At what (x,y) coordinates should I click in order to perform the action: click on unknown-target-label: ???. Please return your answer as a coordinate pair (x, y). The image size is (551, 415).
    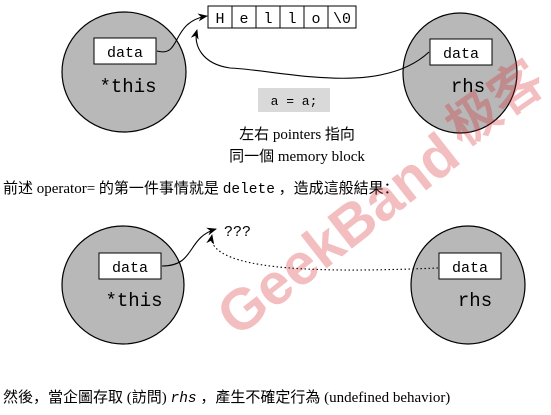
    Looking at the image, I should click on (237, 232).